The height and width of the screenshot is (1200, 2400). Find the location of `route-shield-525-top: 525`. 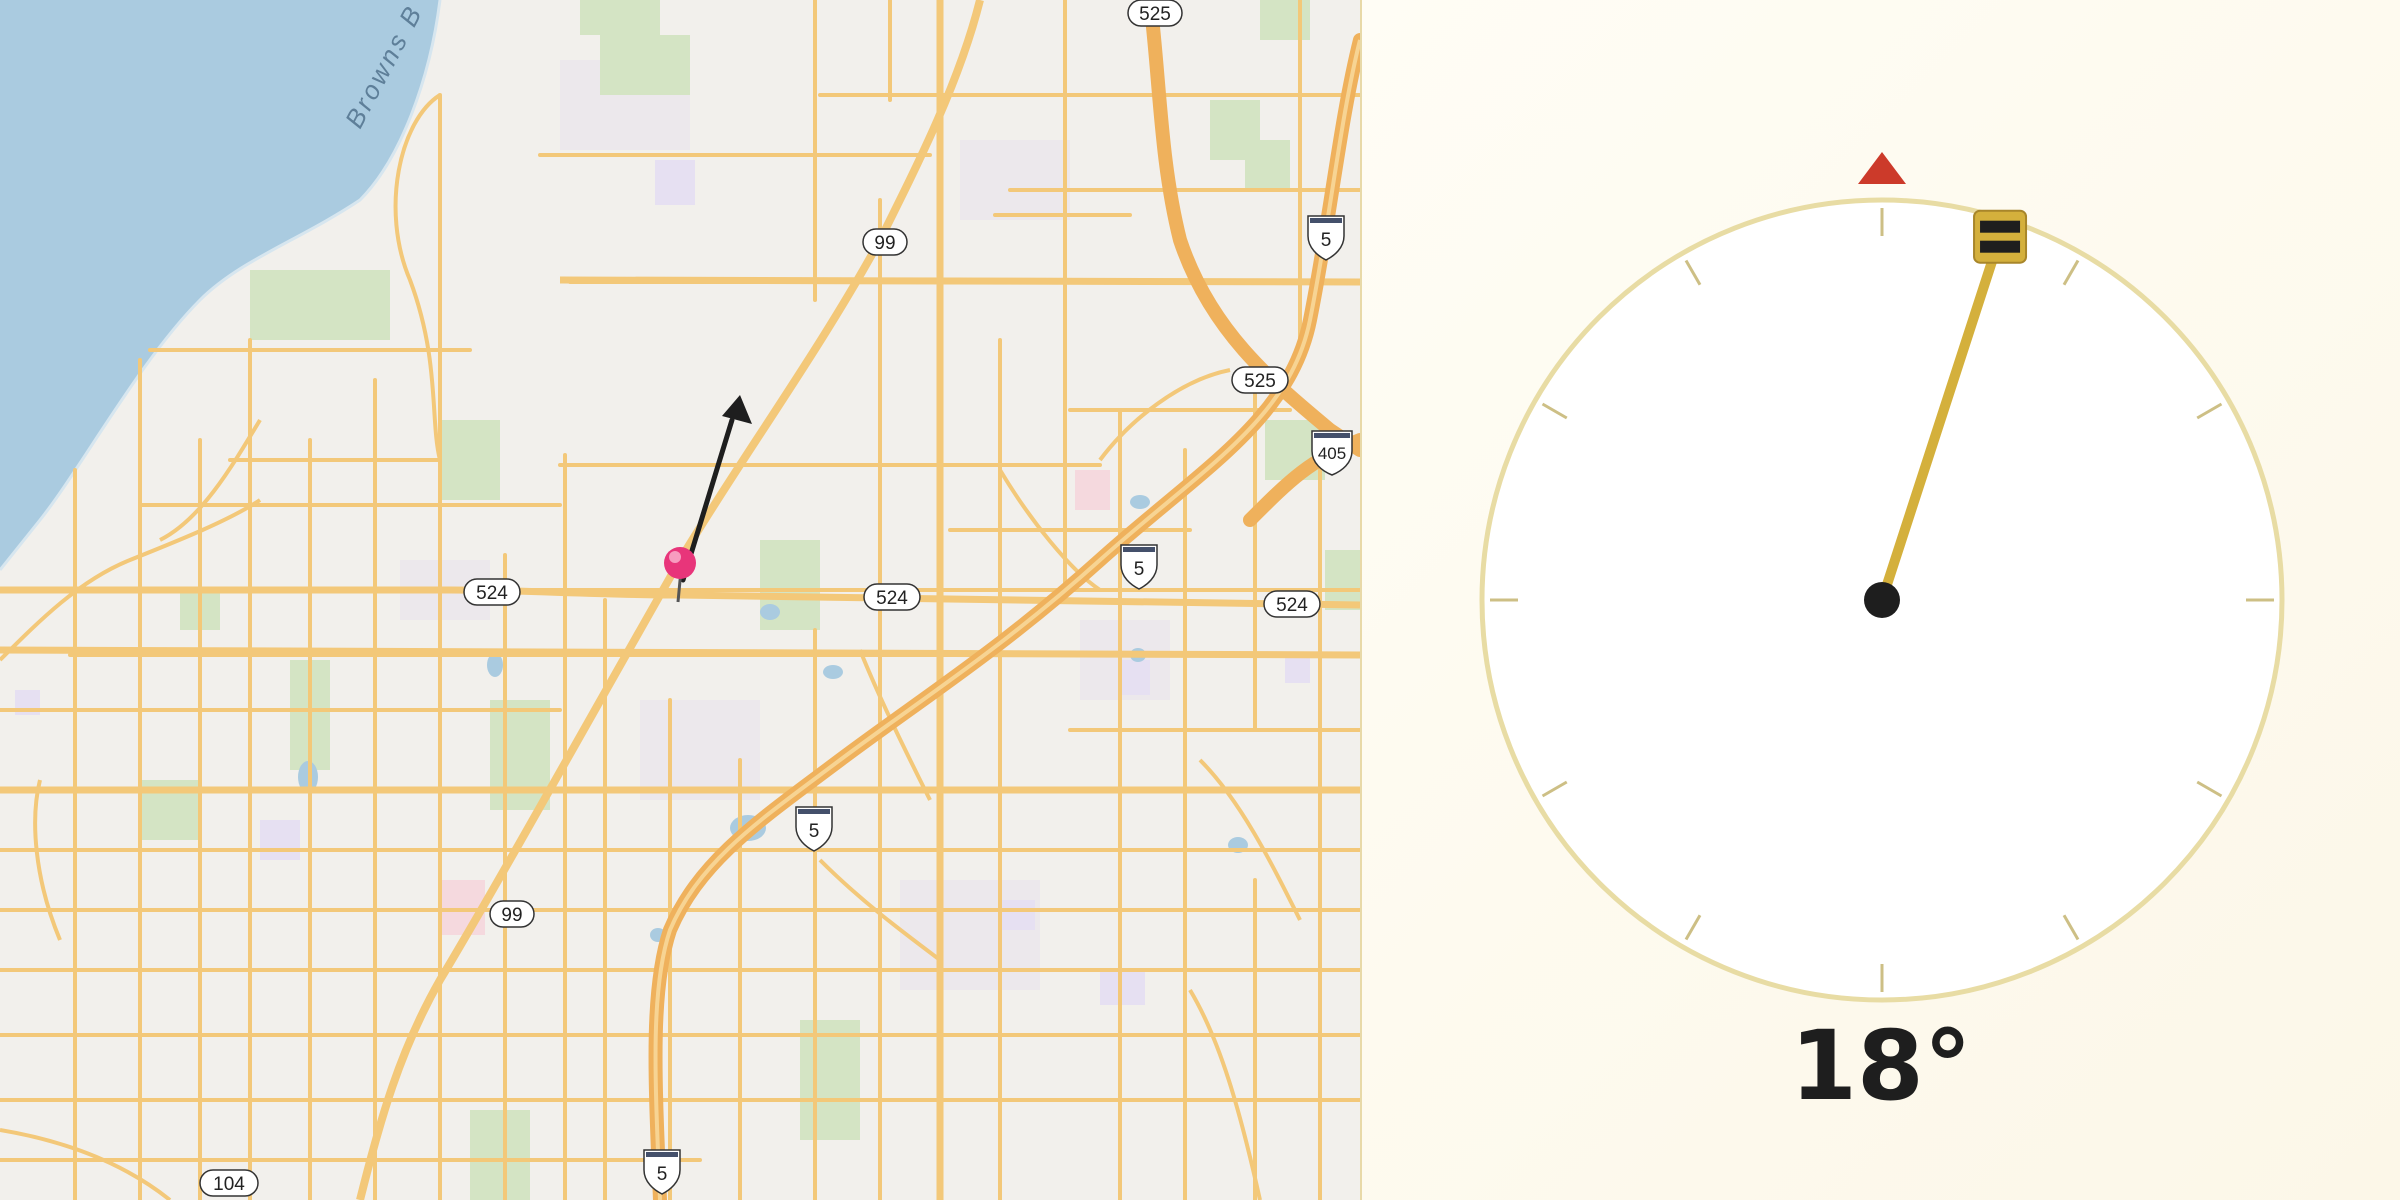

route-shield-525-top: 525 is located at coordinates (1155, 13).